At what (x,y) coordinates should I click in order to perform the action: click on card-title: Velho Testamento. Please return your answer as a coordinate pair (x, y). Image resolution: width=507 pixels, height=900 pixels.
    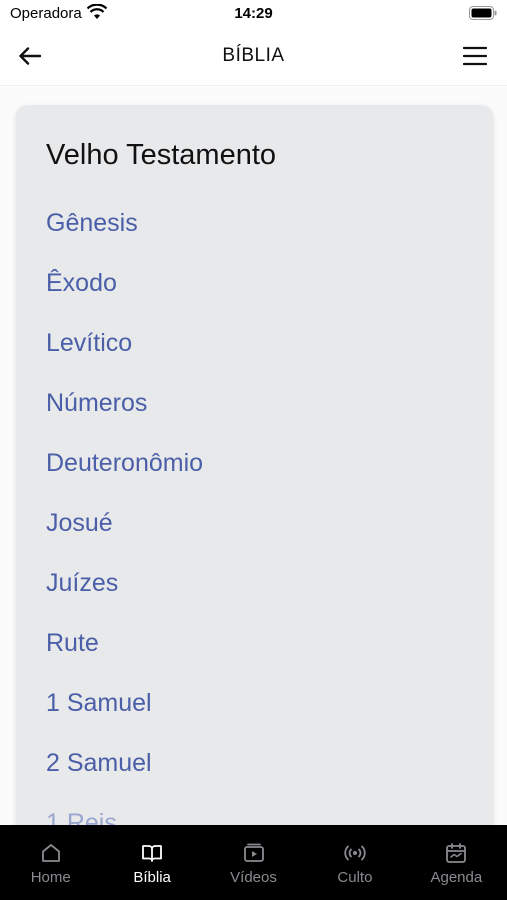
    Looking at the image, I should click on (161, 155).